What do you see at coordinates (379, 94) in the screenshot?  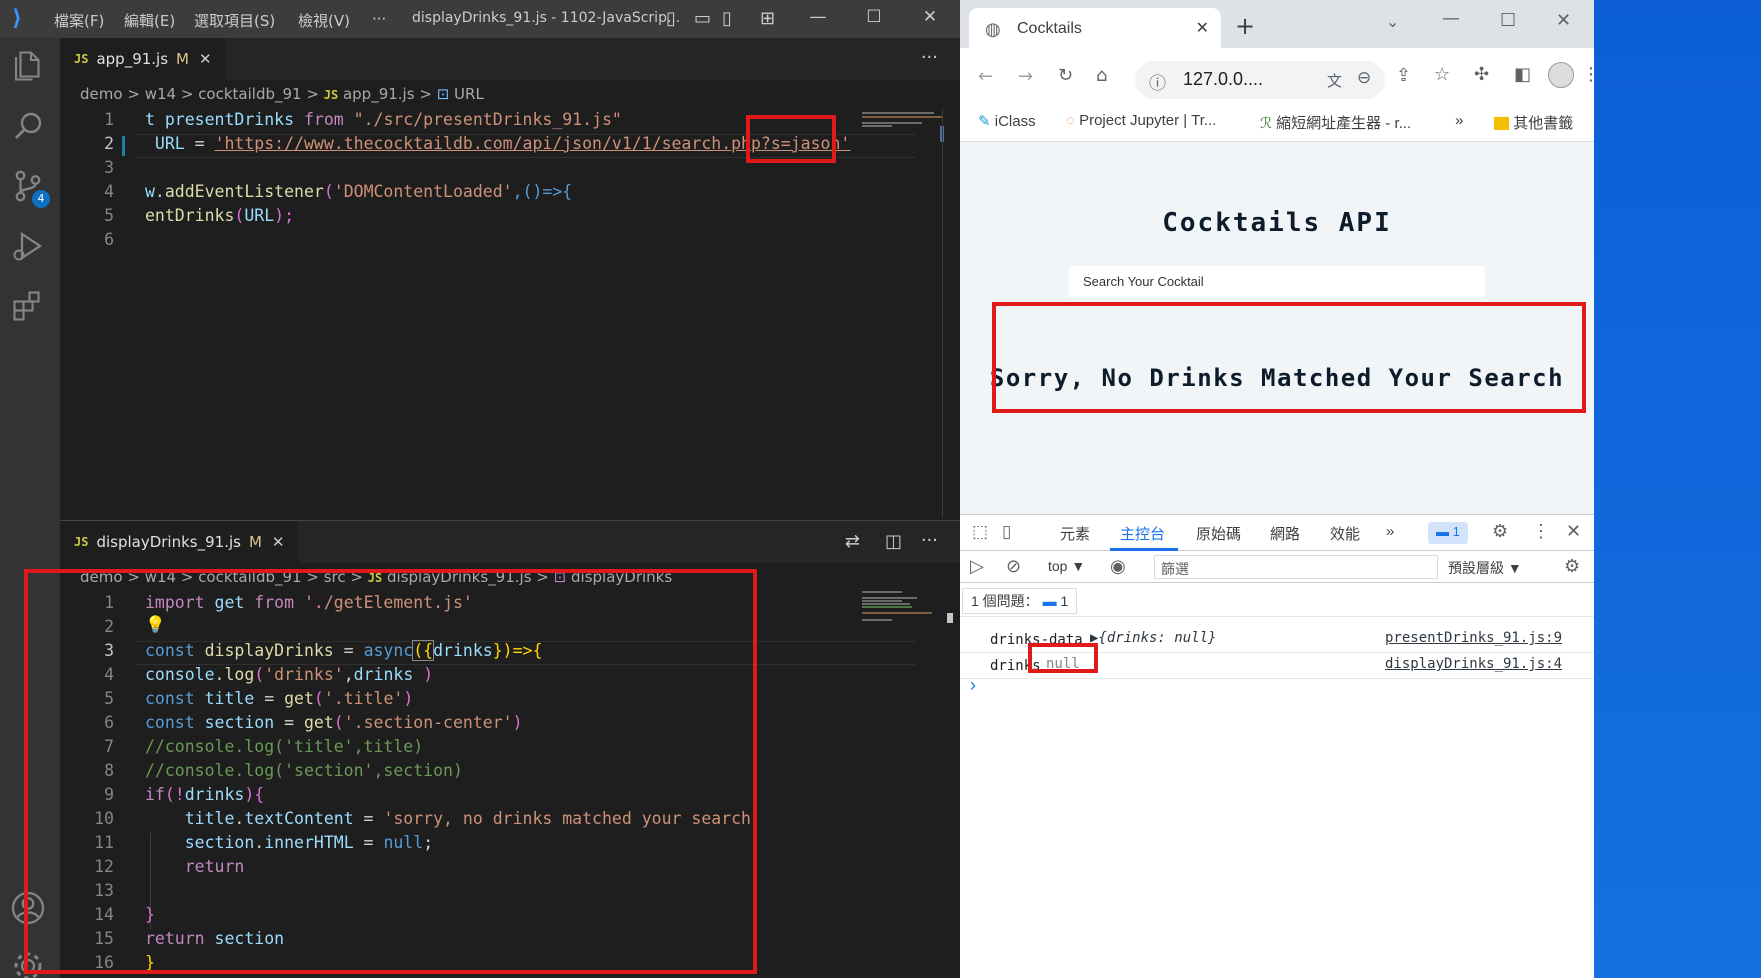 I see `crumb-file: app_91.js` at bounding box center [379, 94].